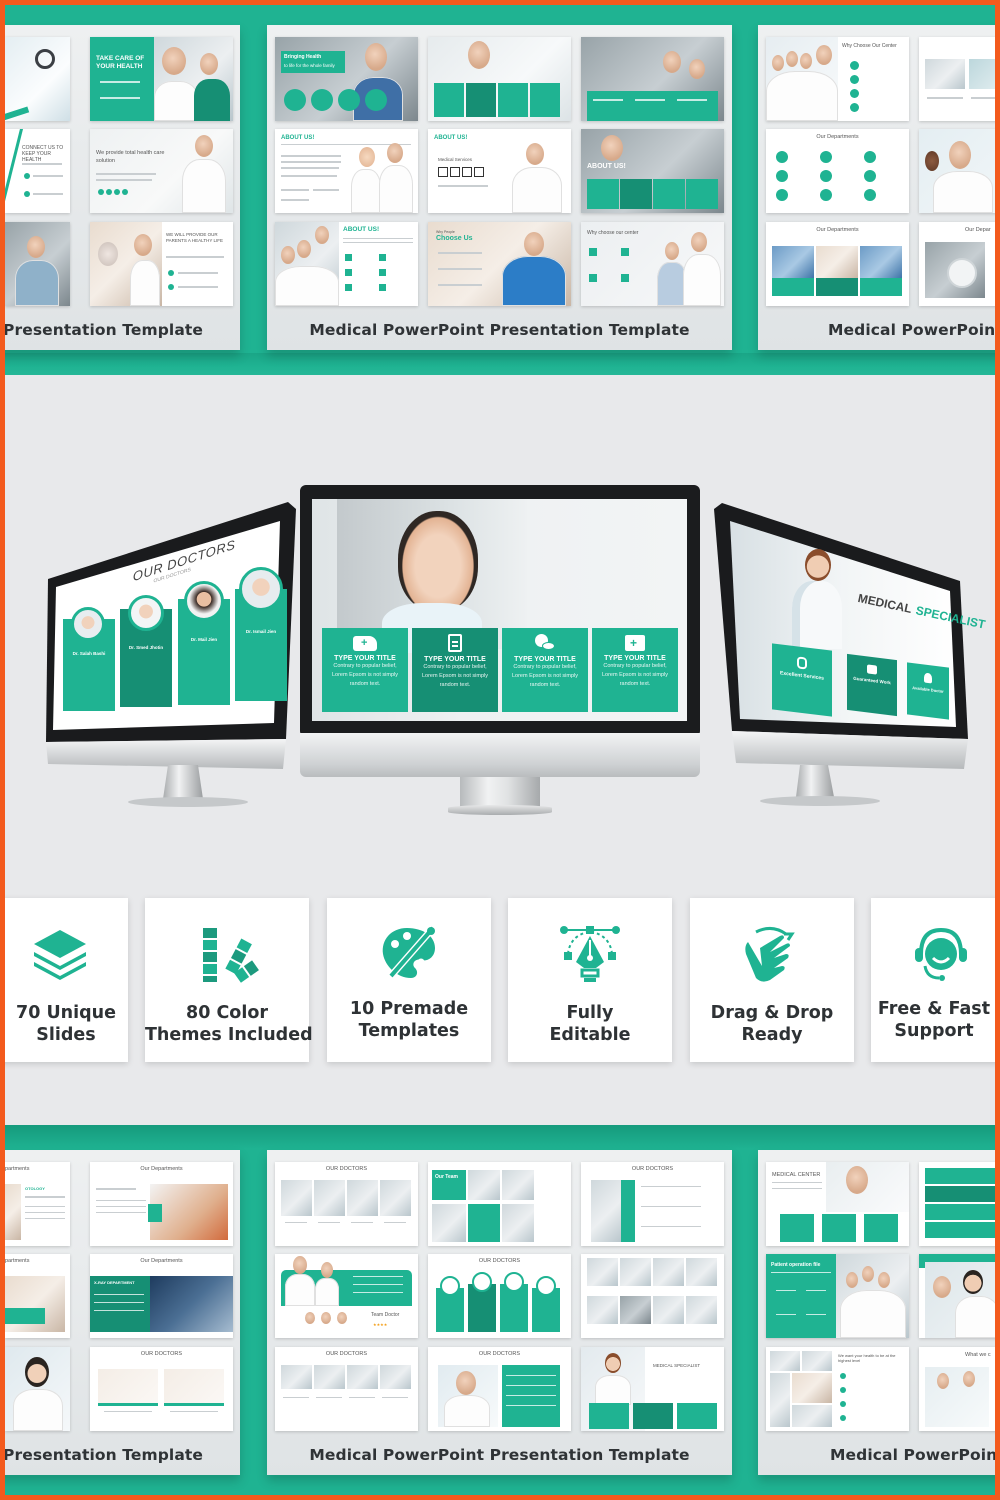 This screenshot has height=1500, width=1000. Describe the element at coordinates (309, 65) in the screenshot. I see `thumb-subheading: to life for the whole family` at that location.